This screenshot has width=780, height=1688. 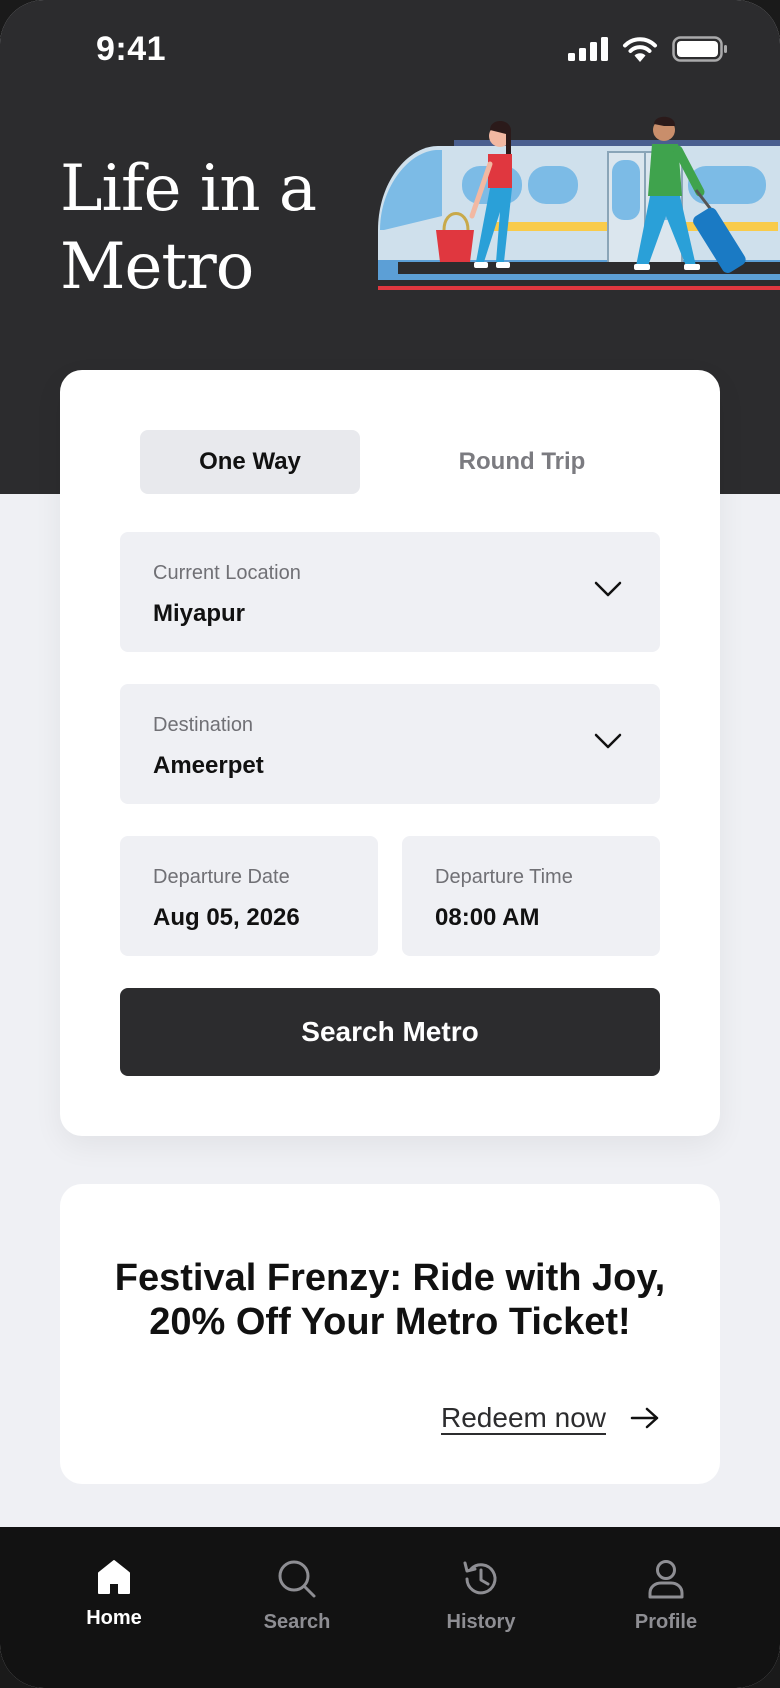 What do you see at coordinates (390, 1322) in the screenshot?
I see `promo-line-2: 20% Off Your Metro Ticket!` at bounding box center [390, 1322].